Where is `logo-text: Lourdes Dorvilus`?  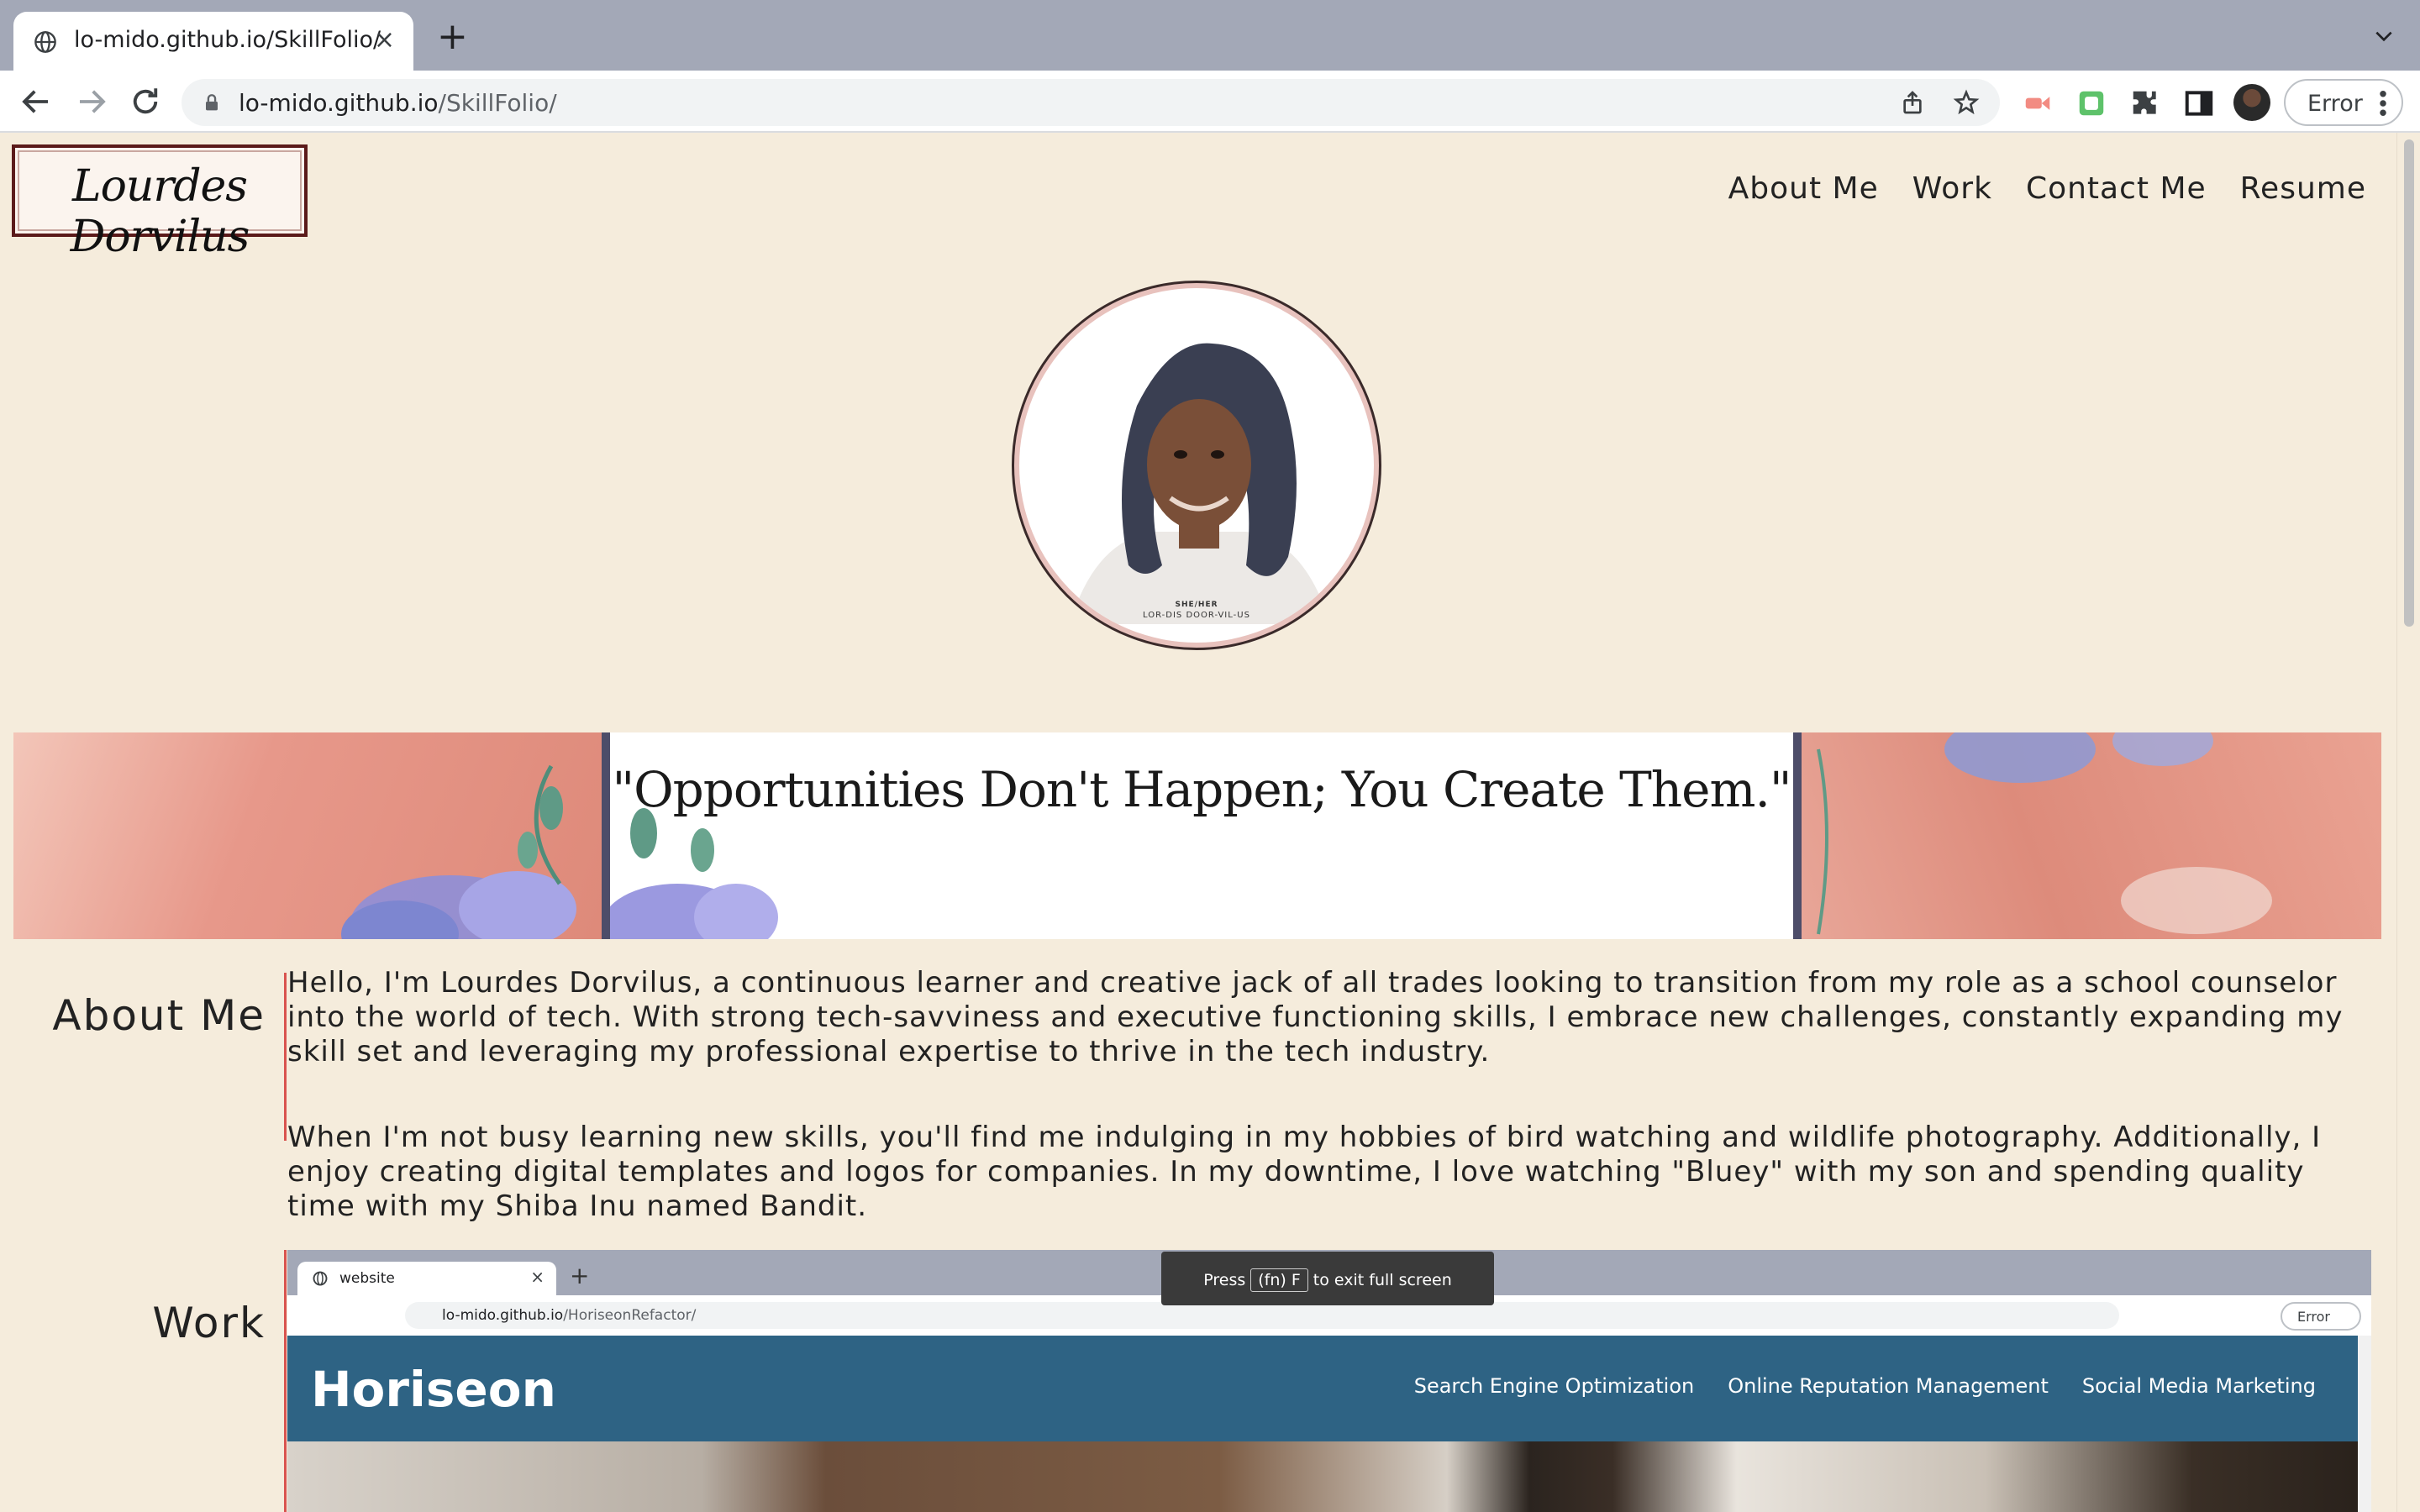
logo-text: Lourdes Dorvilus is located at coordinates (160, 211).